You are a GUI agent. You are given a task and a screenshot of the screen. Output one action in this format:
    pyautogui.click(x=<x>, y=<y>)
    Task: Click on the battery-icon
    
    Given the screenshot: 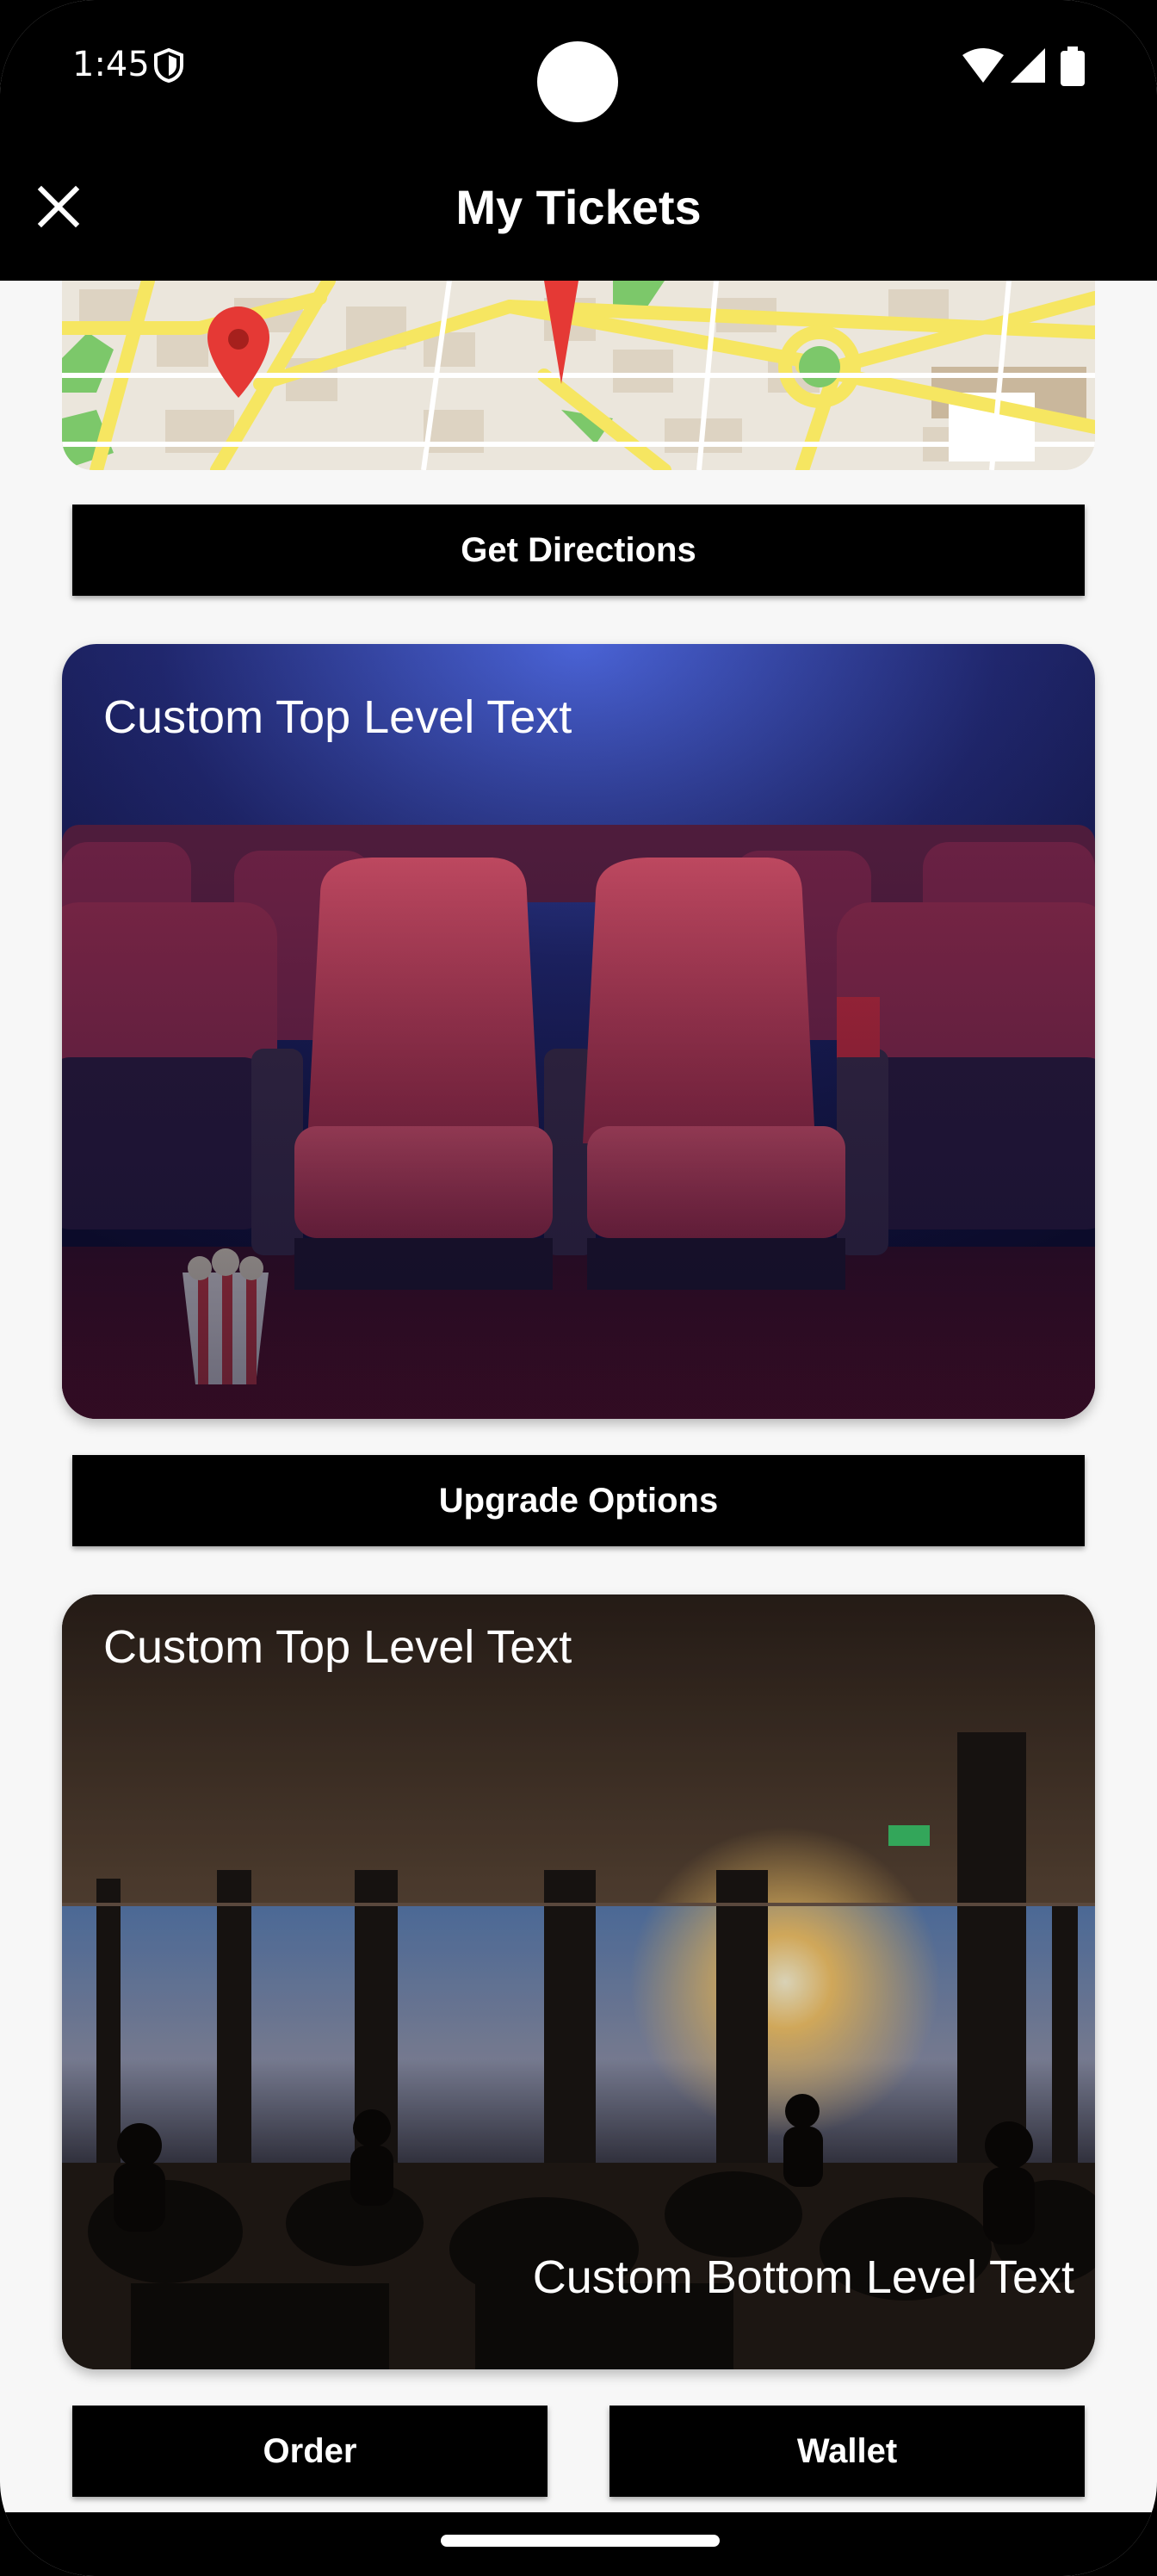 What is the action you would take?
    pyautogui.click(x=1073, y=66)
    